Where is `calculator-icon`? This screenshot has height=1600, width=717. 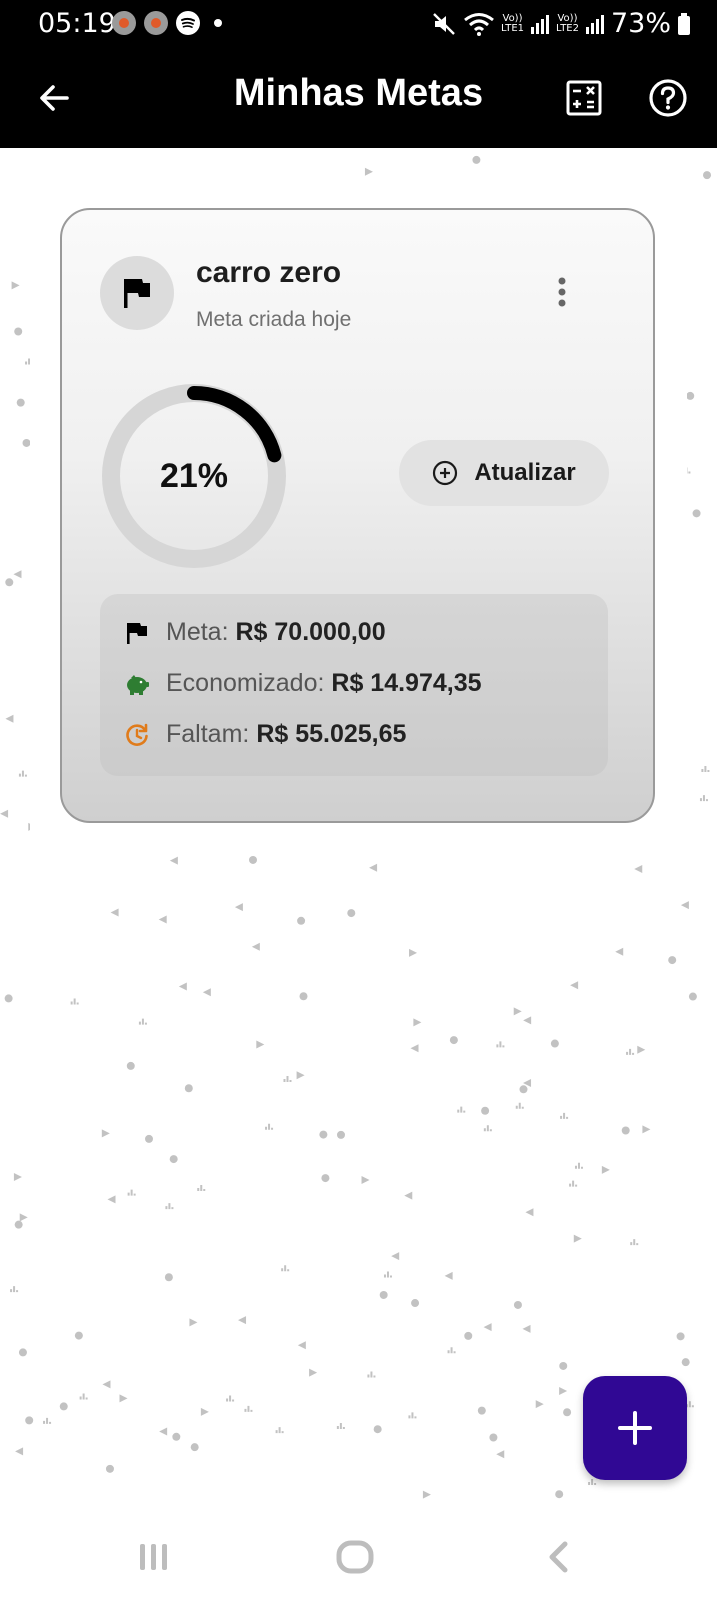 calculator-icon is located at coordinates (584, 98).